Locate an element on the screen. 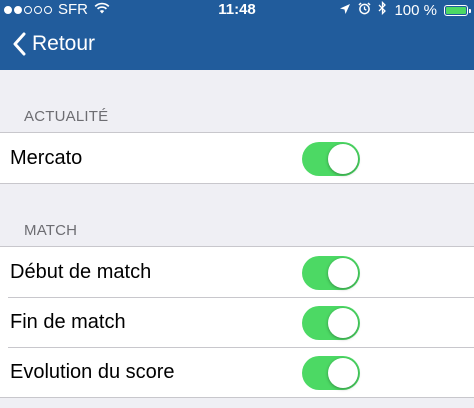  setting-row-mercato: Mercato is located at coordinates (237, 158).